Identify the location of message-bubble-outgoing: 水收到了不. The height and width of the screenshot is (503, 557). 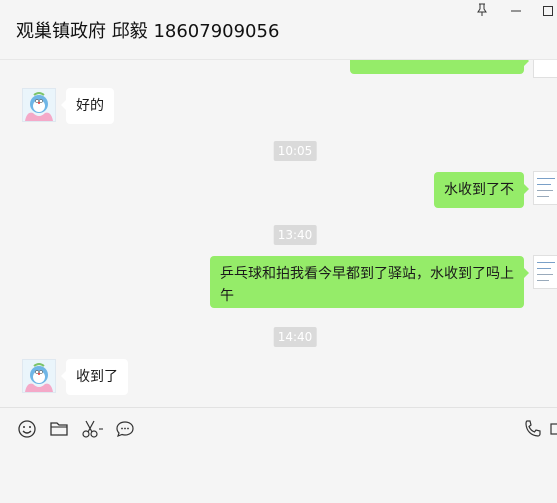
(481, 190).